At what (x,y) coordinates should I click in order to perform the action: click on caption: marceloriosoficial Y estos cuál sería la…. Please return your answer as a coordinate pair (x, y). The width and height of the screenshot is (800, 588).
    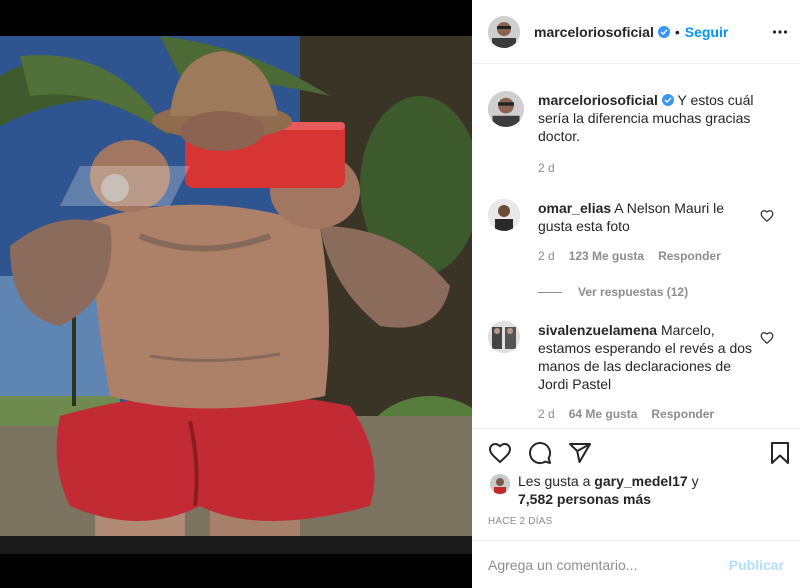
    Looking at the image, I should click on (636, 134).